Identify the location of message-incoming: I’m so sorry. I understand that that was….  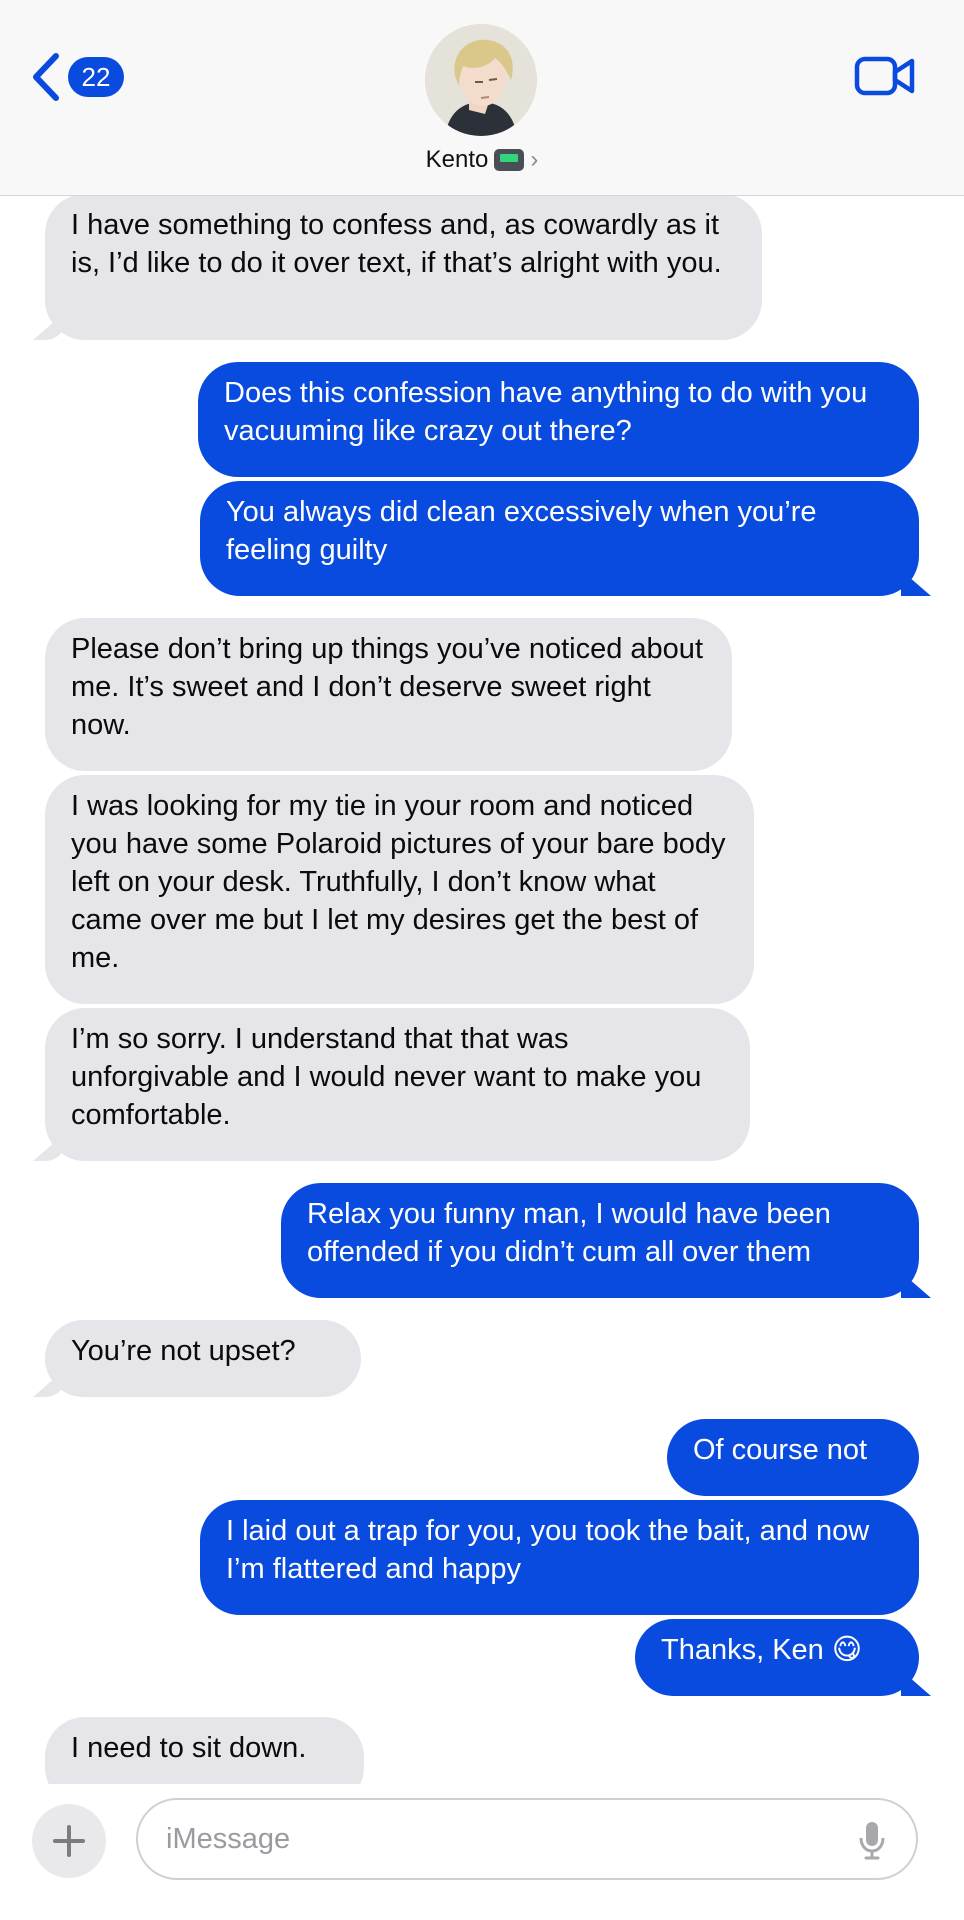
(397, 1084).